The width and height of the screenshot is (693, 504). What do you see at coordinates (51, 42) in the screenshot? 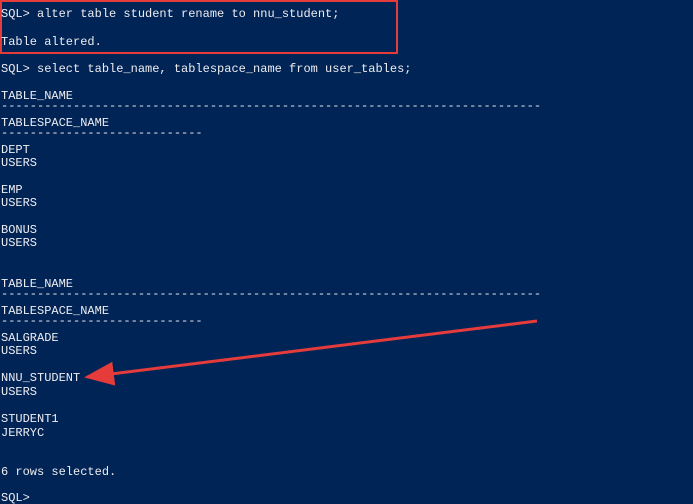
I see `result-line-altered: Table altered.` at bounding box center [51, 42].